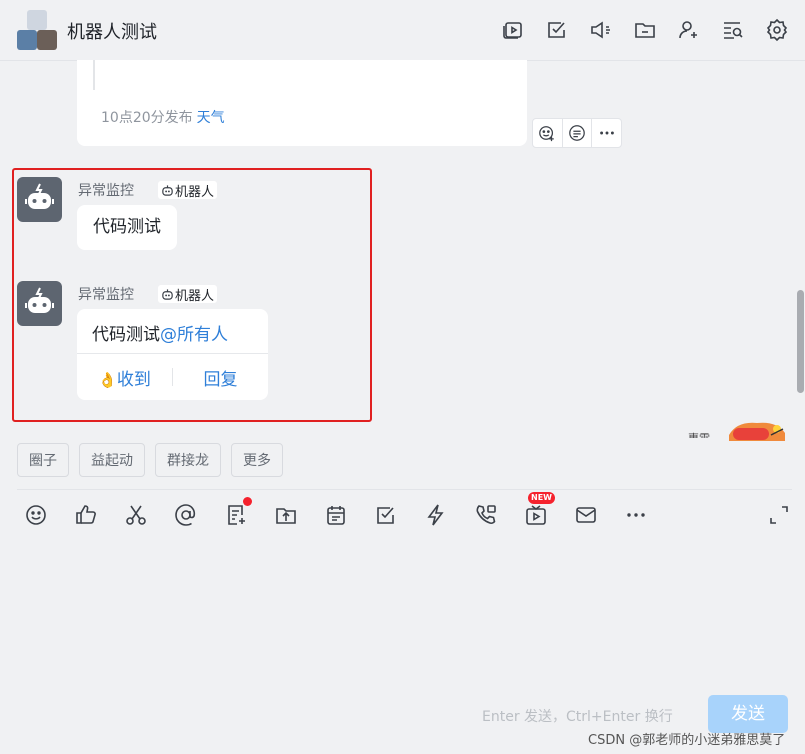 The height and width of the screenshot is (754, 805). What do you see at coordinates (689, 30) in the screenshot?
I see `add-member-icon` at bounding box center [689, 30].